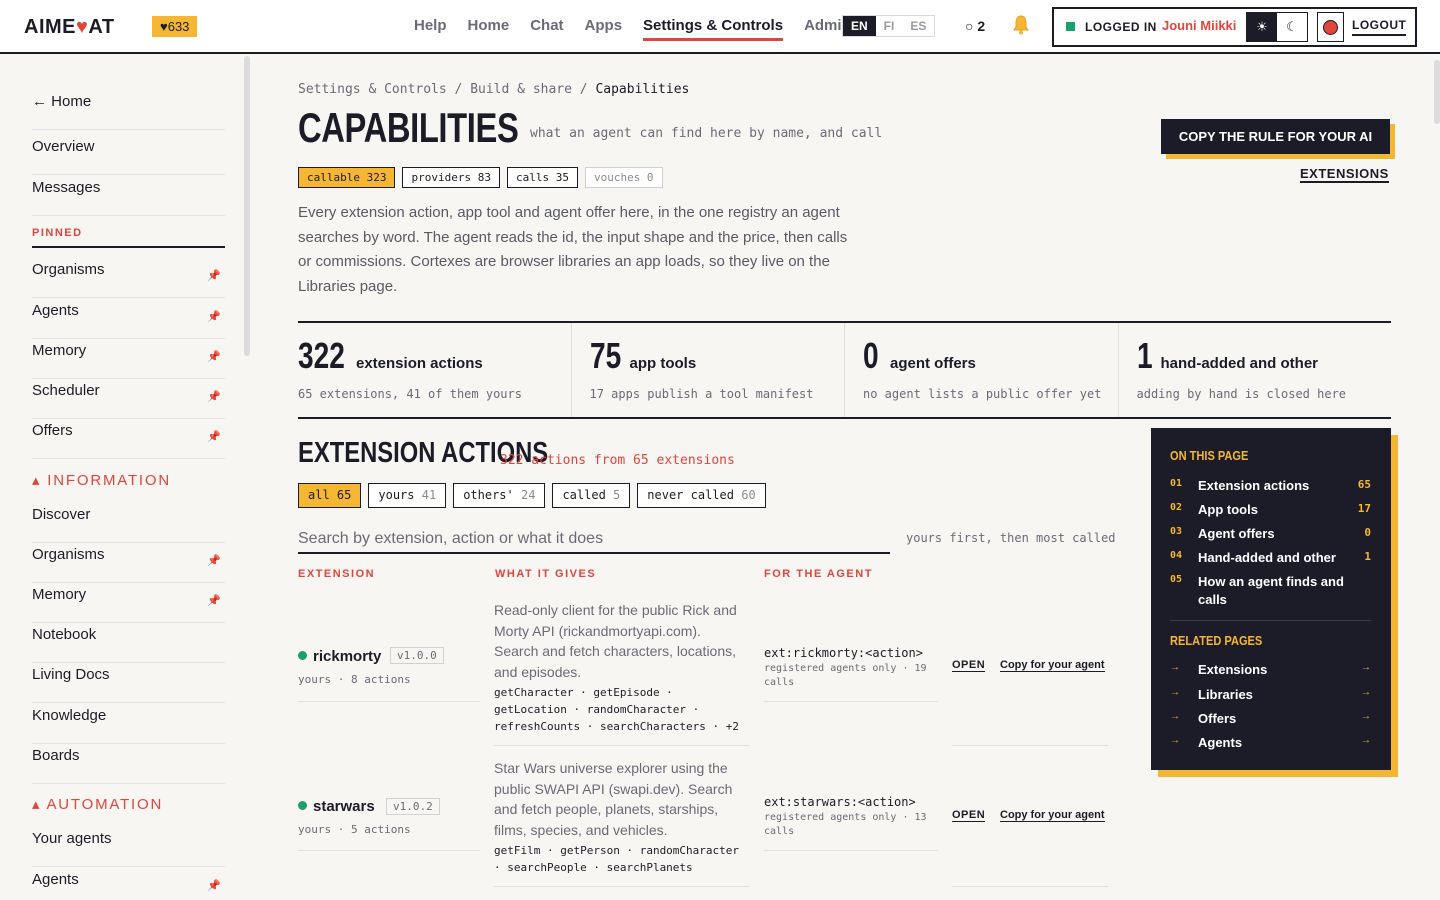 The image size is (1440, 900). What do you see at coordinates (430, 29) in the screenshot?
I see `nav-help: Help` at bounding box center [430, 29].